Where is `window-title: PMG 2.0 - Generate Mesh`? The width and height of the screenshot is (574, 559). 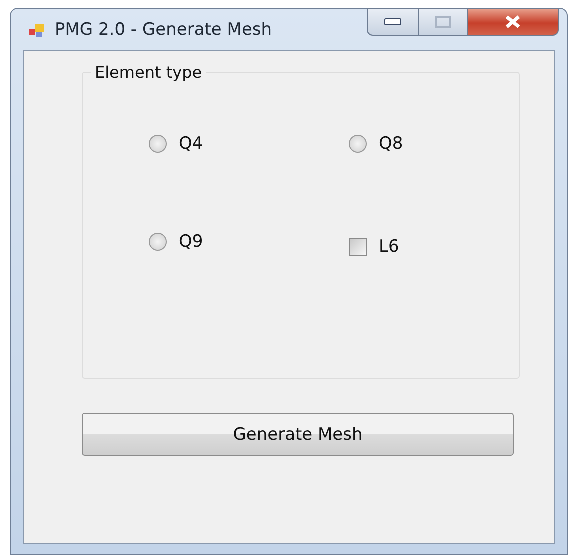
window-title: PMG 2.0 - Generate Mesh is located at coordinates (163, 30).